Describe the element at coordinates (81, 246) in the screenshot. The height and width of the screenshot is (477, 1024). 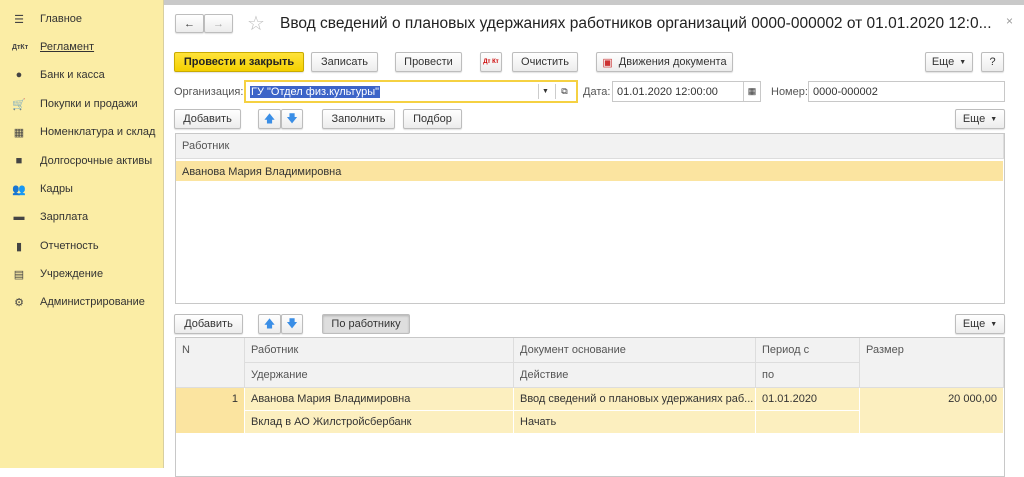
I see `sidebar-item-reports: ▮ Отчетность` at that location.